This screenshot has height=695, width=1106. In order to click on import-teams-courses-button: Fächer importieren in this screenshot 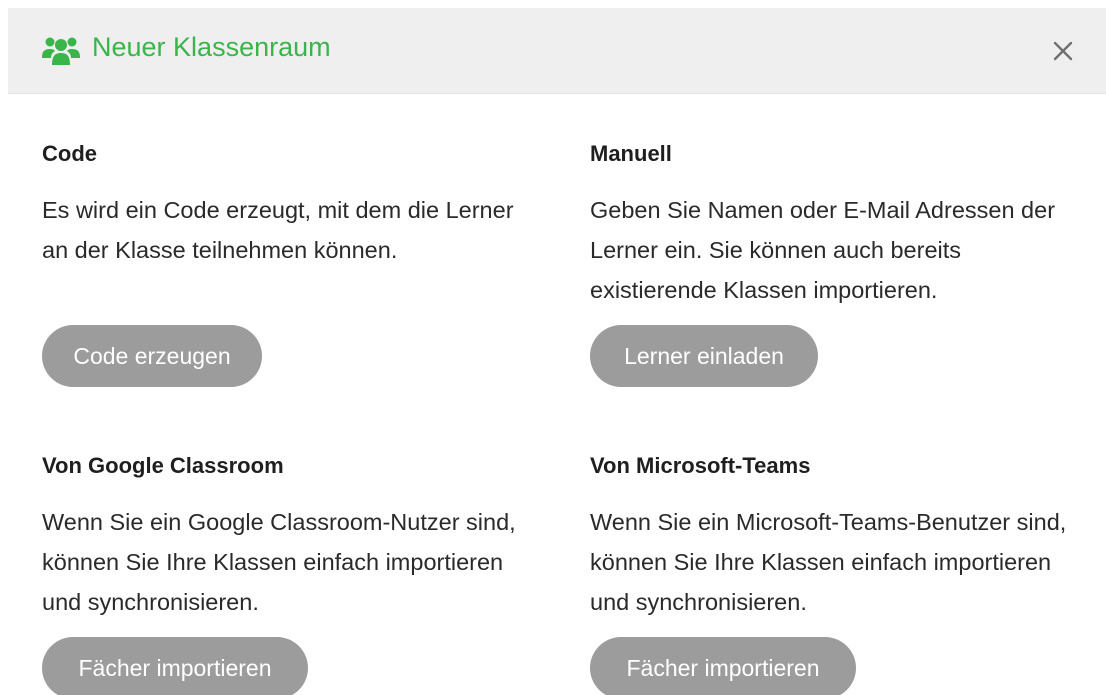, I will do `click(723, 666)`.